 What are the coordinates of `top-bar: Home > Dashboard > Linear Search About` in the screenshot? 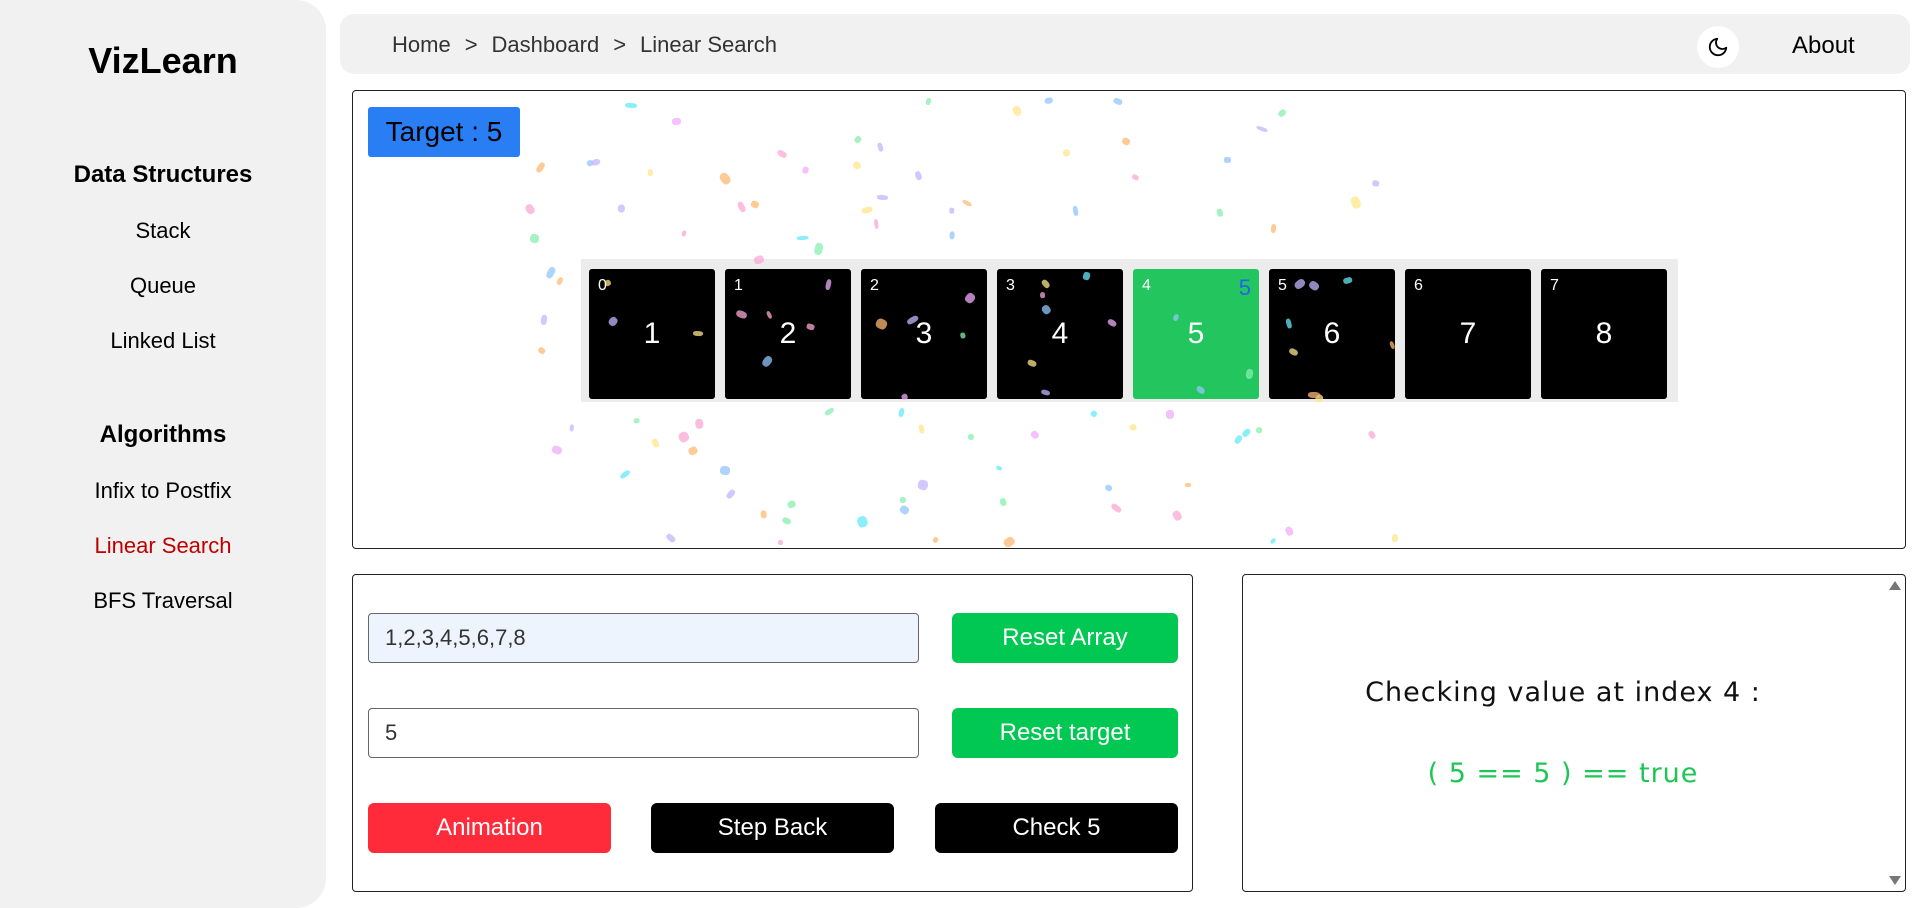 It's located at (1125, 44).